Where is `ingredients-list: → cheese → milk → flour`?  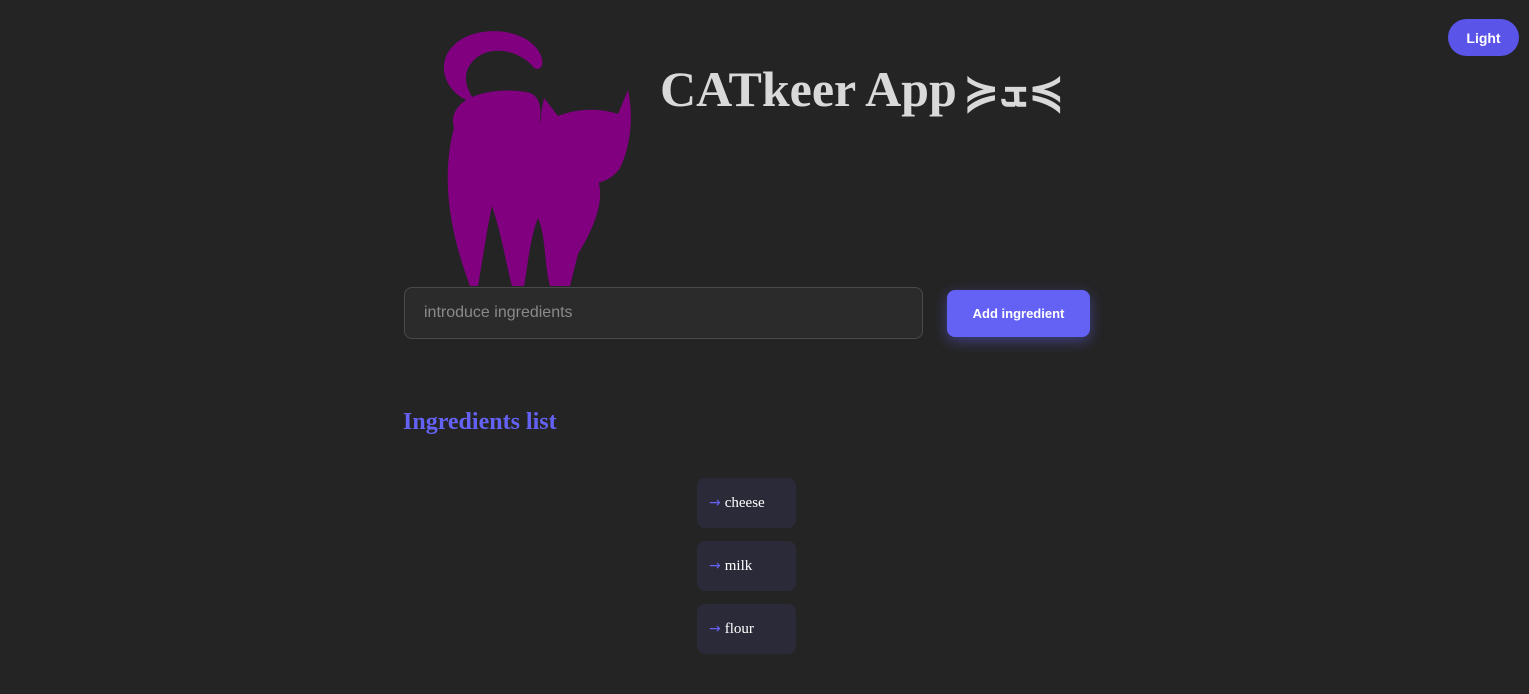
ingredients-list: → cheese → milk → flour is located at coordinates (746, 572).